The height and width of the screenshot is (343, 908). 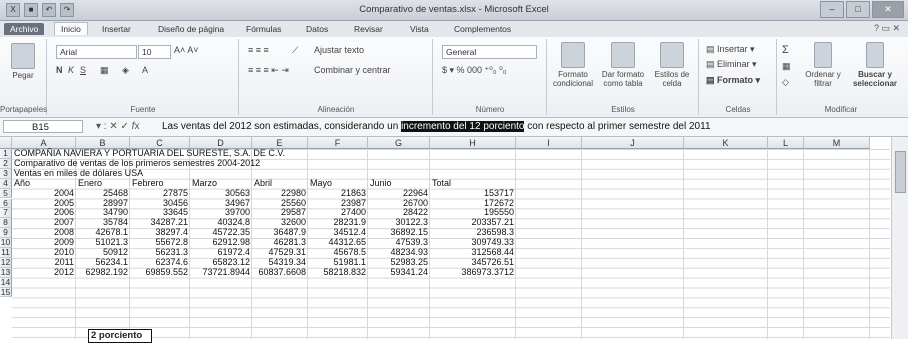 I want to click on column-header-g: G, so click(x=399, y=143).